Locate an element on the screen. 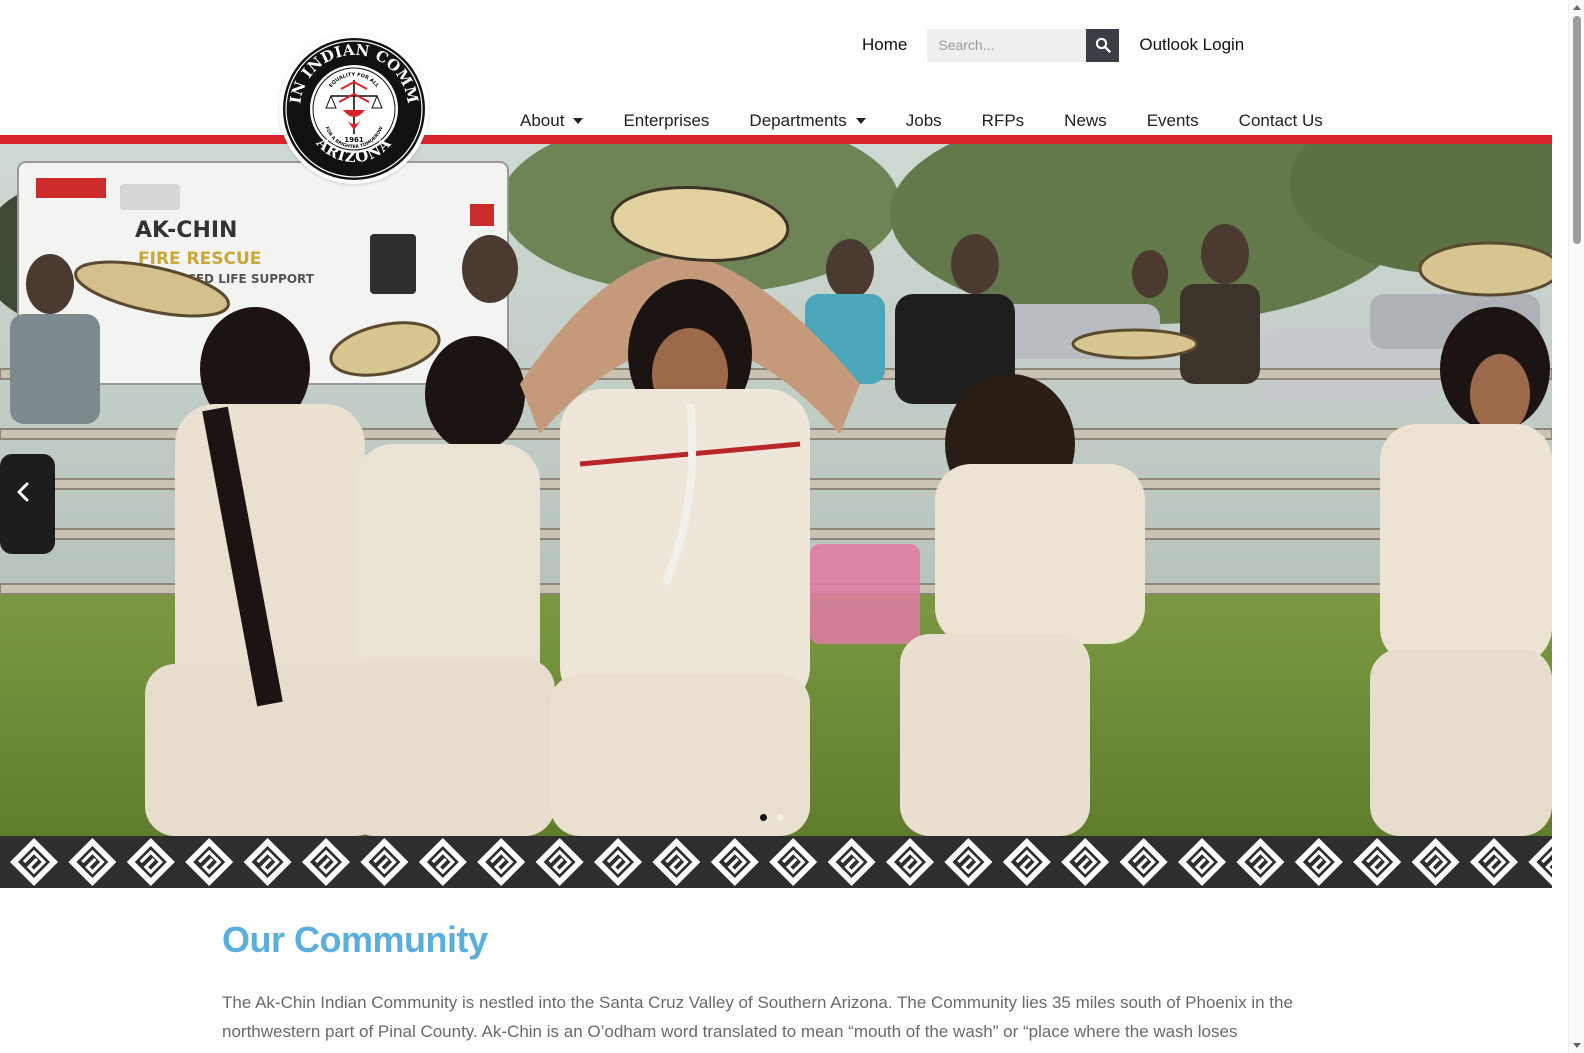 This screenshot has height=1053, width=1584. nav-item-about: About is located at coordinates (551, 121).